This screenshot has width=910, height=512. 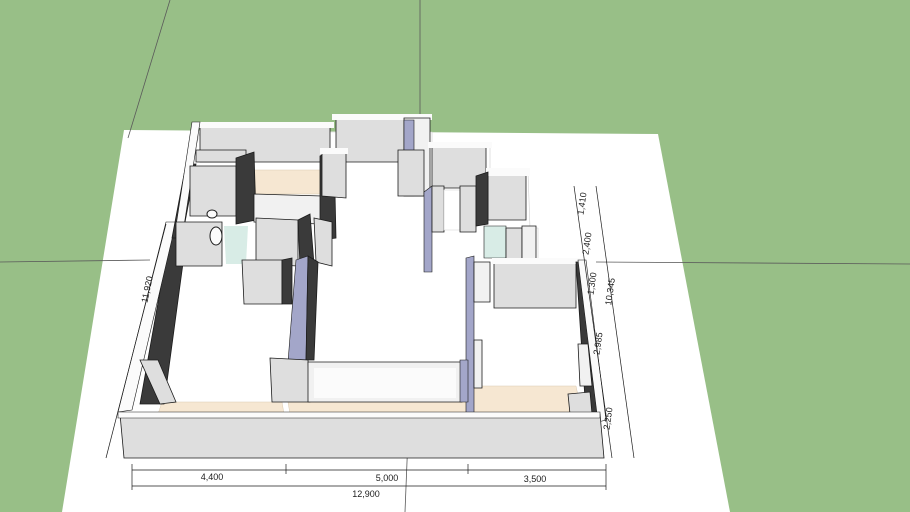 I want to click on hall-right-second, so click(x=468, y=209).